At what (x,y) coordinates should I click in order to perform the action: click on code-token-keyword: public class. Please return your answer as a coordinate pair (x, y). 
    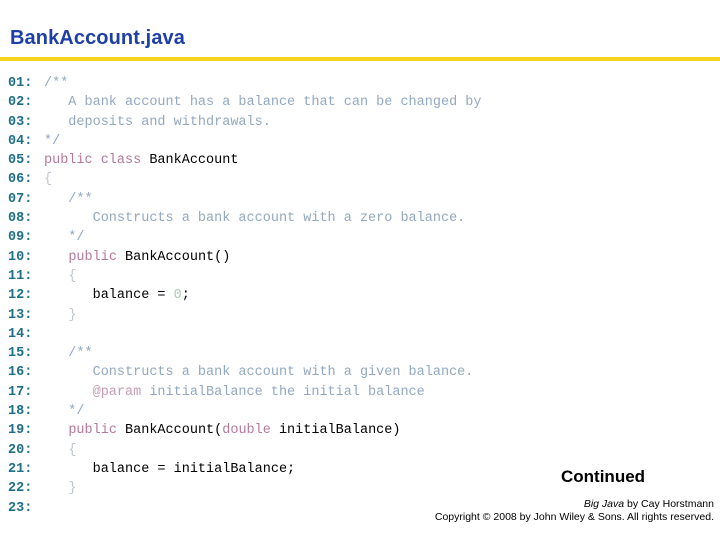
    Looking at the image, I should click on (97, 161).